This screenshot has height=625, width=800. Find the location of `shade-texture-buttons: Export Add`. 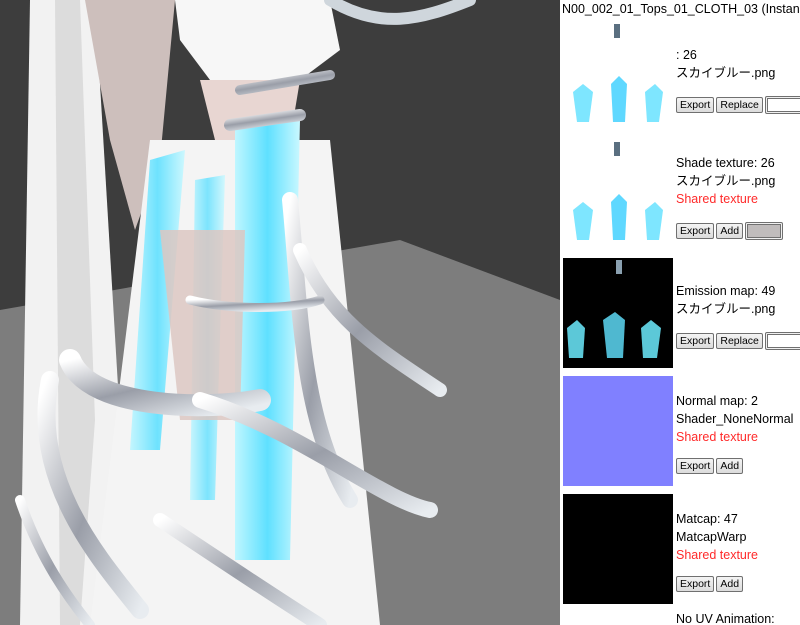

shade-texture-buttons: Export Add is located at coordinates (730, 231).